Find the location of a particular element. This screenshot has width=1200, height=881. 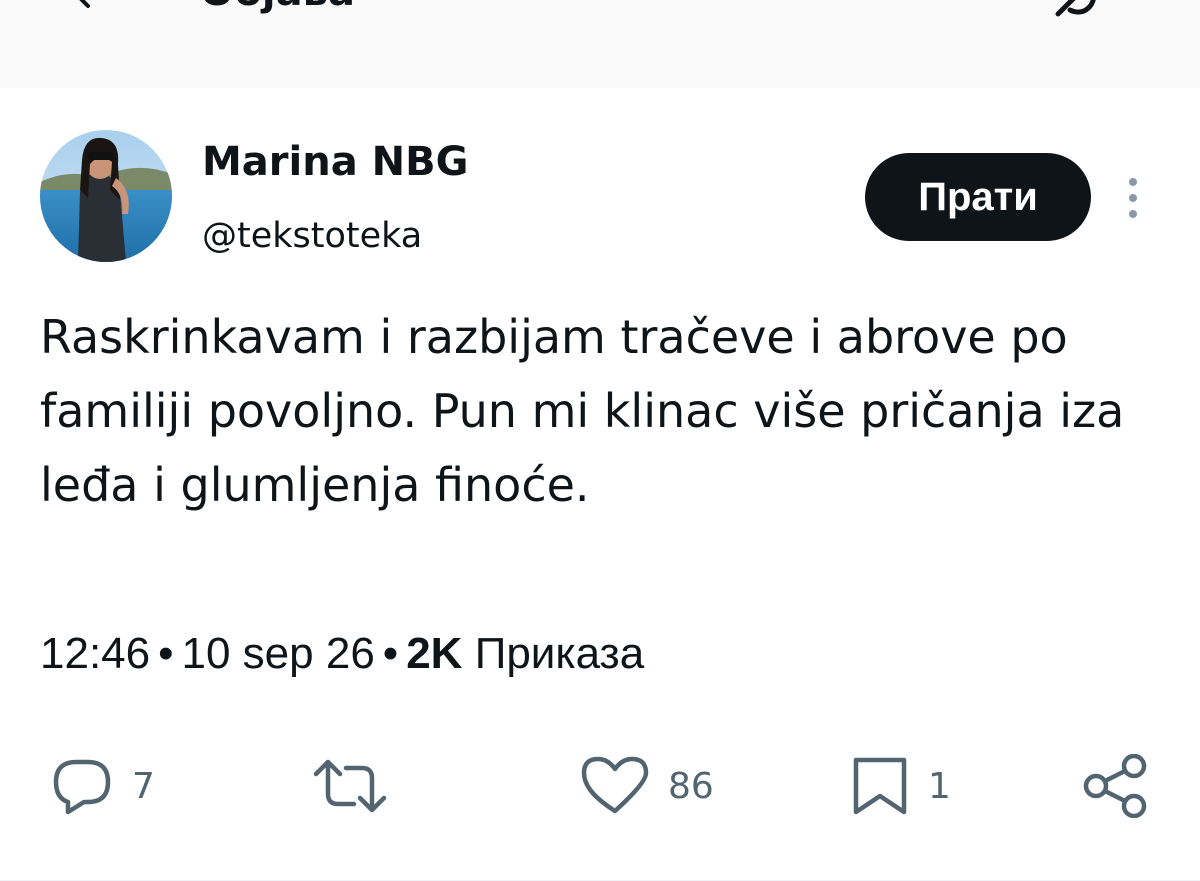

bookmark-count: 1 is located at coordinates (939, 786).